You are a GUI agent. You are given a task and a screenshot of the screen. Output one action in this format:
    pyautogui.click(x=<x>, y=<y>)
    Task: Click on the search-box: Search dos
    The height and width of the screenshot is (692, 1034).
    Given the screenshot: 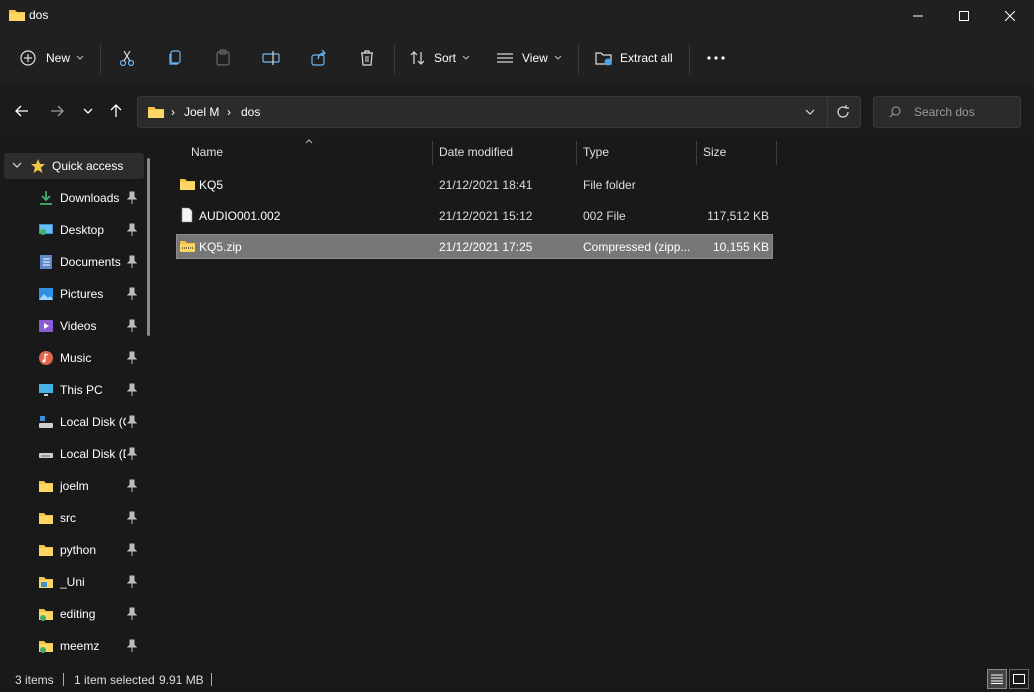 What is the action you would take?
    pyautogui.click(x=947, y=112)
    